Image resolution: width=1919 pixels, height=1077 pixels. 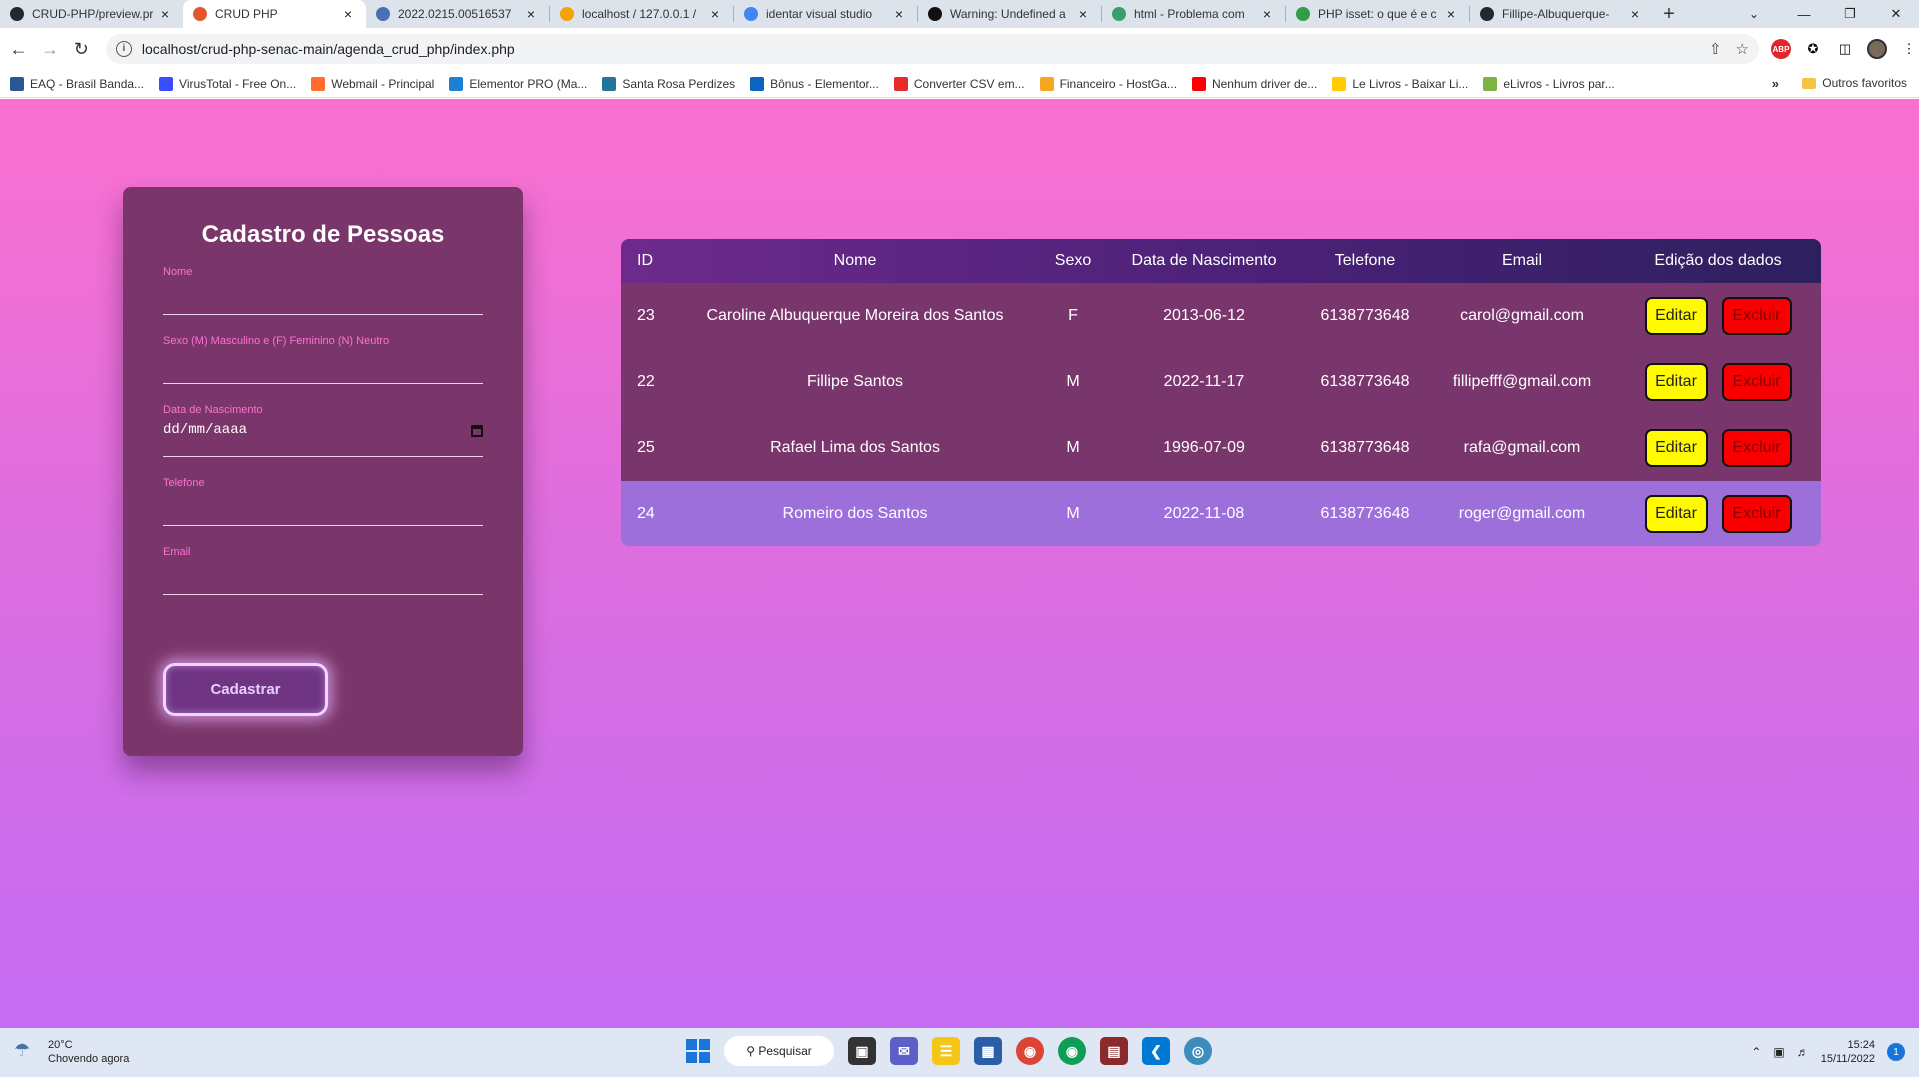 What do you see at coordinates (1854, 83) in the screenshot?
I see `other-bookmarks: Outros favoritos` at bounding box center [1854, 83].